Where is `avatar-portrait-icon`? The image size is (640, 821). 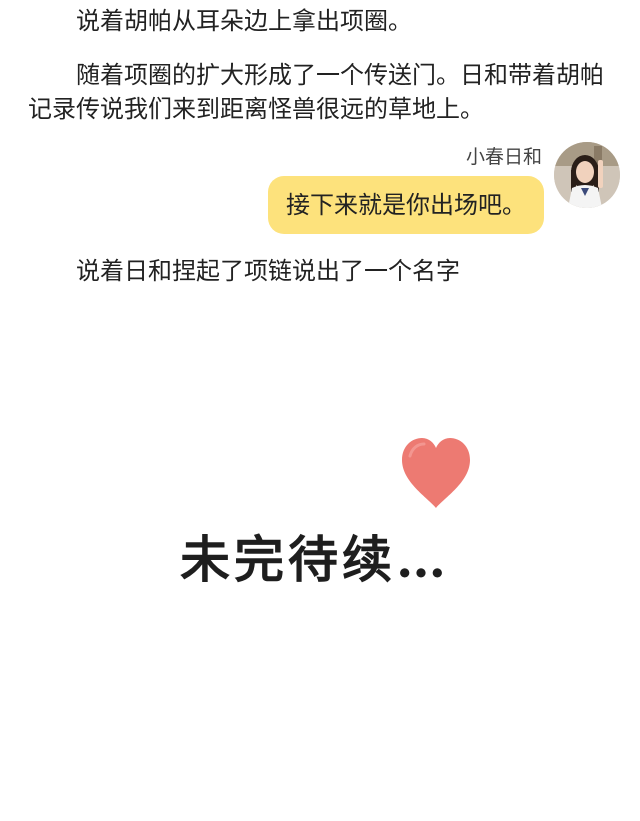 avatar-portrait-icon is located at coordinates (587, 175).